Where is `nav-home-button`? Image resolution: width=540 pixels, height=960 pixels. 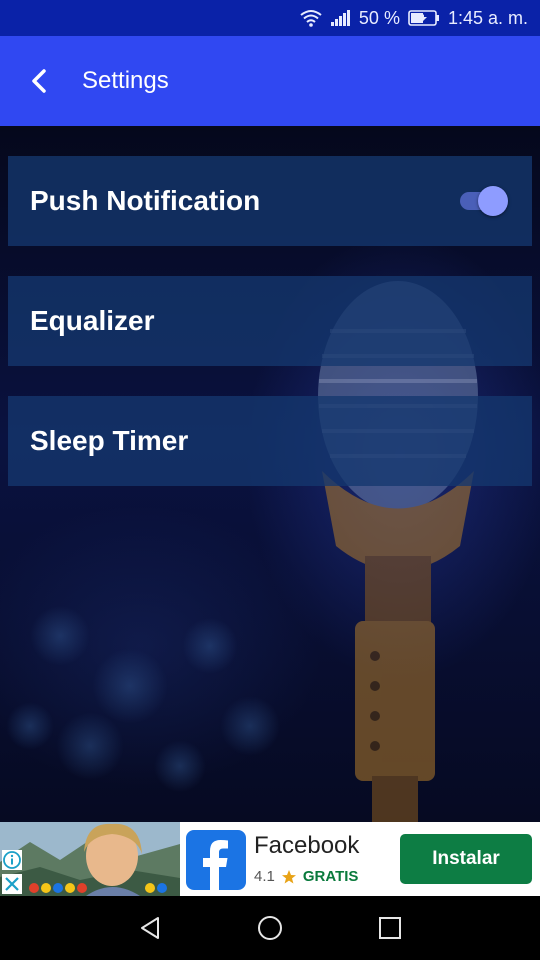 nav-home-button is located at coordinates (270, 928).